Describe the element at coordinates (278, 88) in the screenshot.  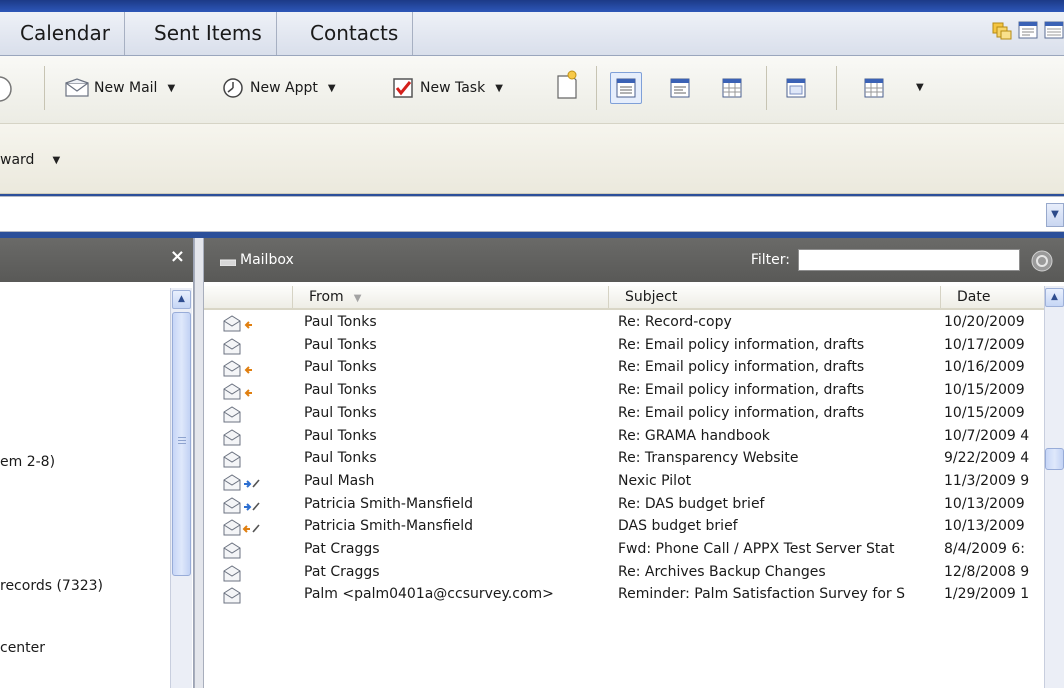
I see `new-appt-button: New Appt ▼` at that location.